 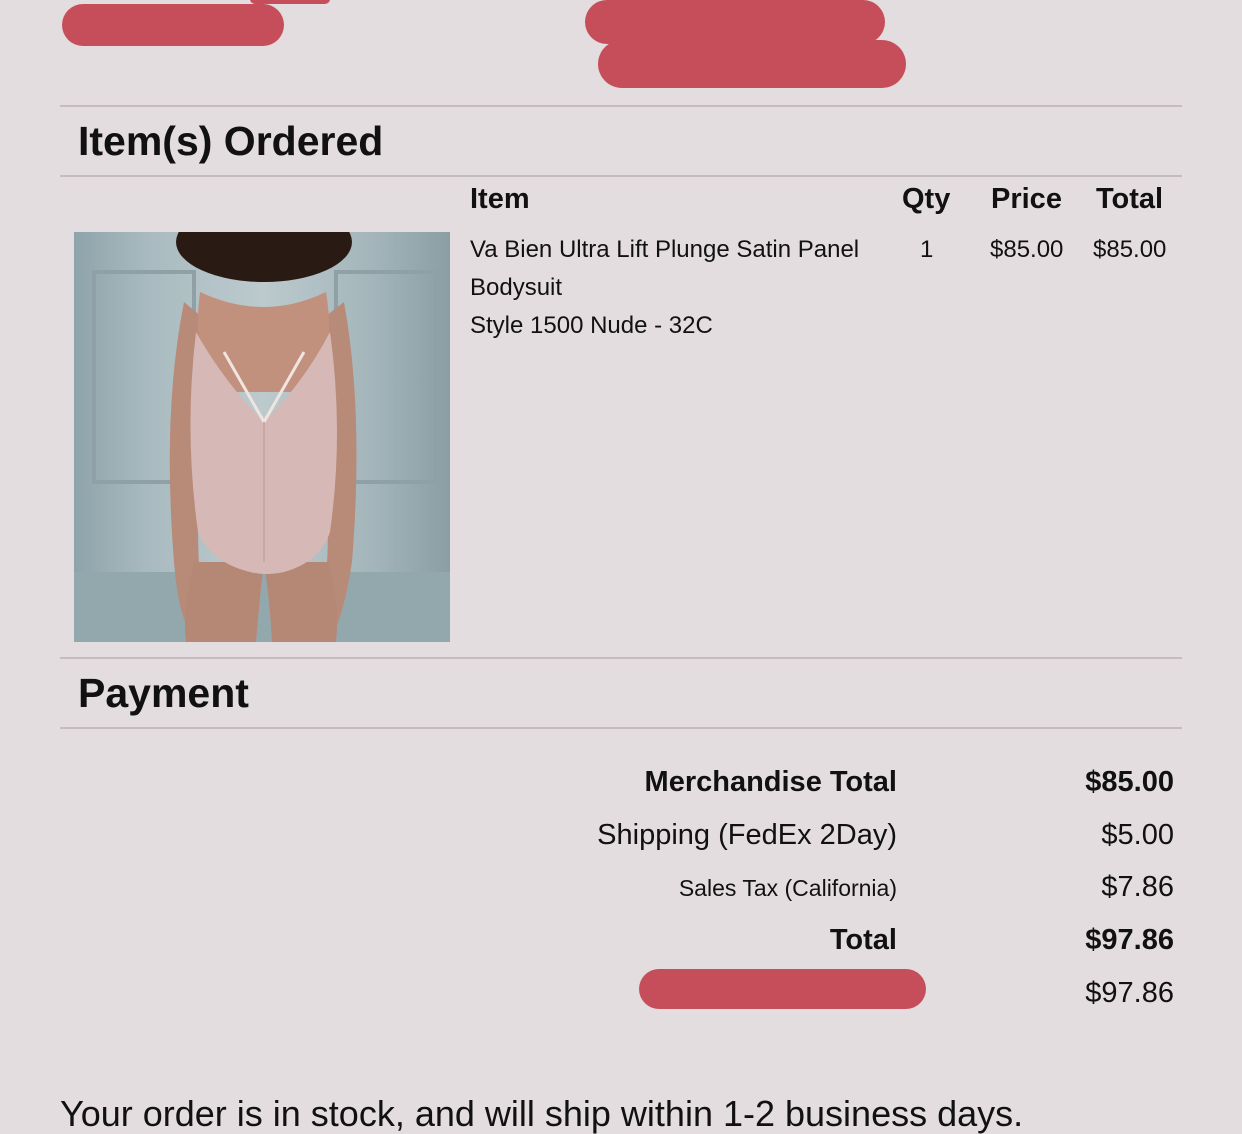 What do you see at coordinates (173, 25) in the screenshot?
I see `redaction-mark-top-left` at bounding box center [173, 25].